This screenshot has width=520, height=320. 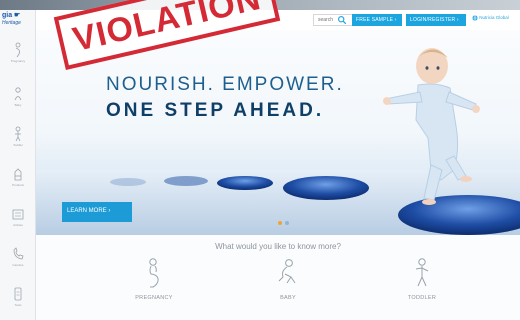 I want to click on products-icon, so click(x=18, y=174).